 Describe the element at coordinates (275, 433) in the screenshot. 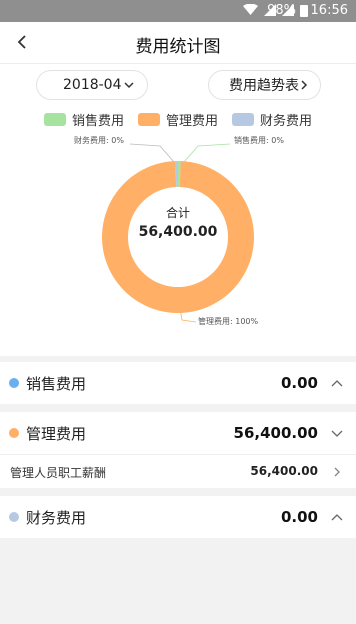

I see `category-amount-management: 56,400.00` at that location.